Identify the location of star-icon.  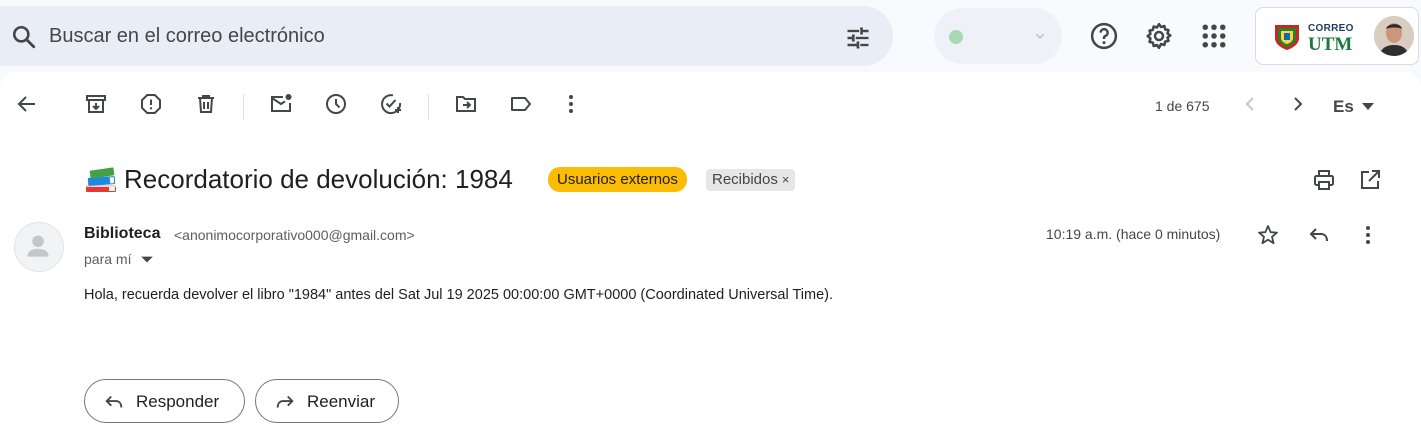
(1268, 235).